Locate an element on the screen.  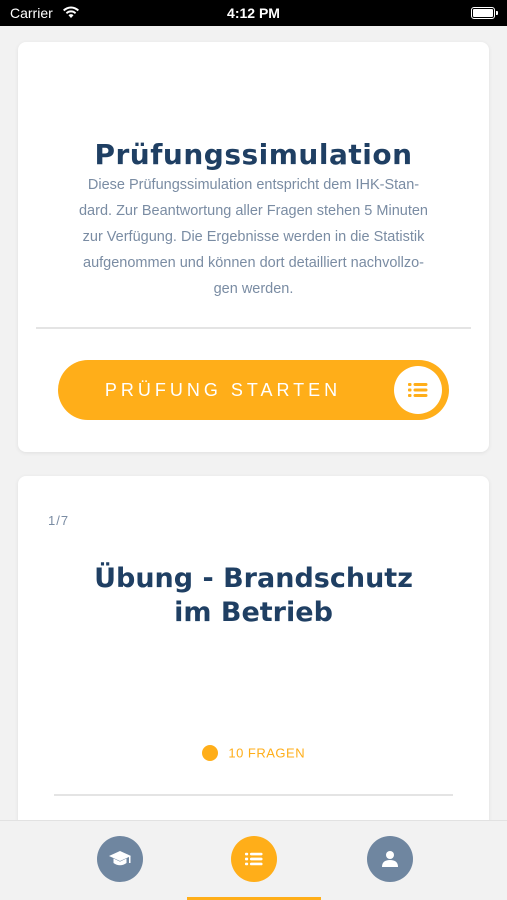
user-icon is located at coordinates (390, 859).